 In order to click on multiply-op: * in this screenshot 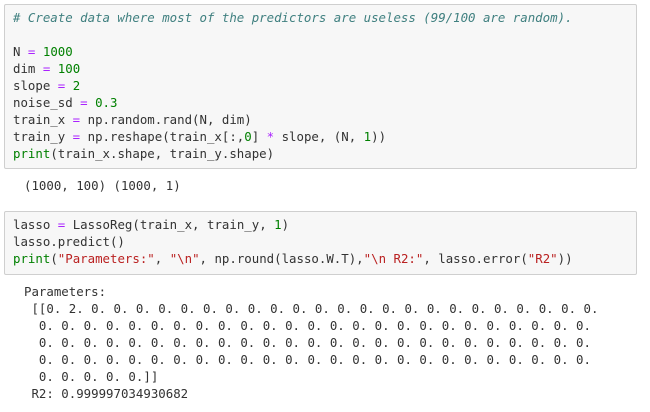, I will do `click(270, 136)`.